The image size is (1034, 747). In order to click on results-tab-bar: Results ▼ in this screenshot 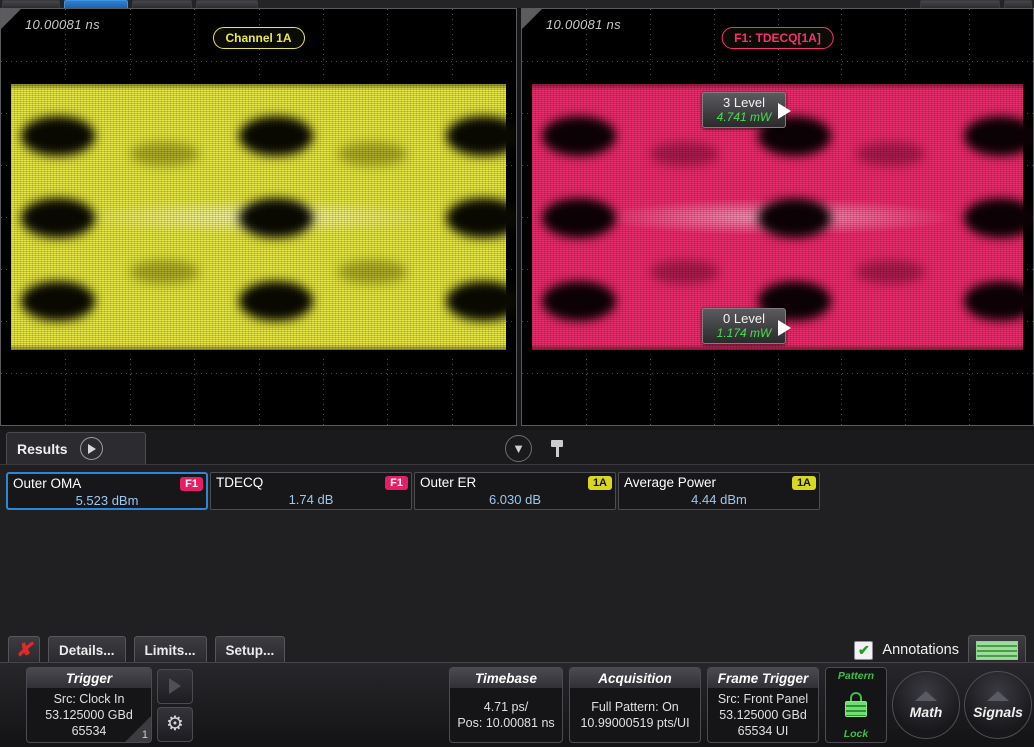, I will do `click(517, 447)`.